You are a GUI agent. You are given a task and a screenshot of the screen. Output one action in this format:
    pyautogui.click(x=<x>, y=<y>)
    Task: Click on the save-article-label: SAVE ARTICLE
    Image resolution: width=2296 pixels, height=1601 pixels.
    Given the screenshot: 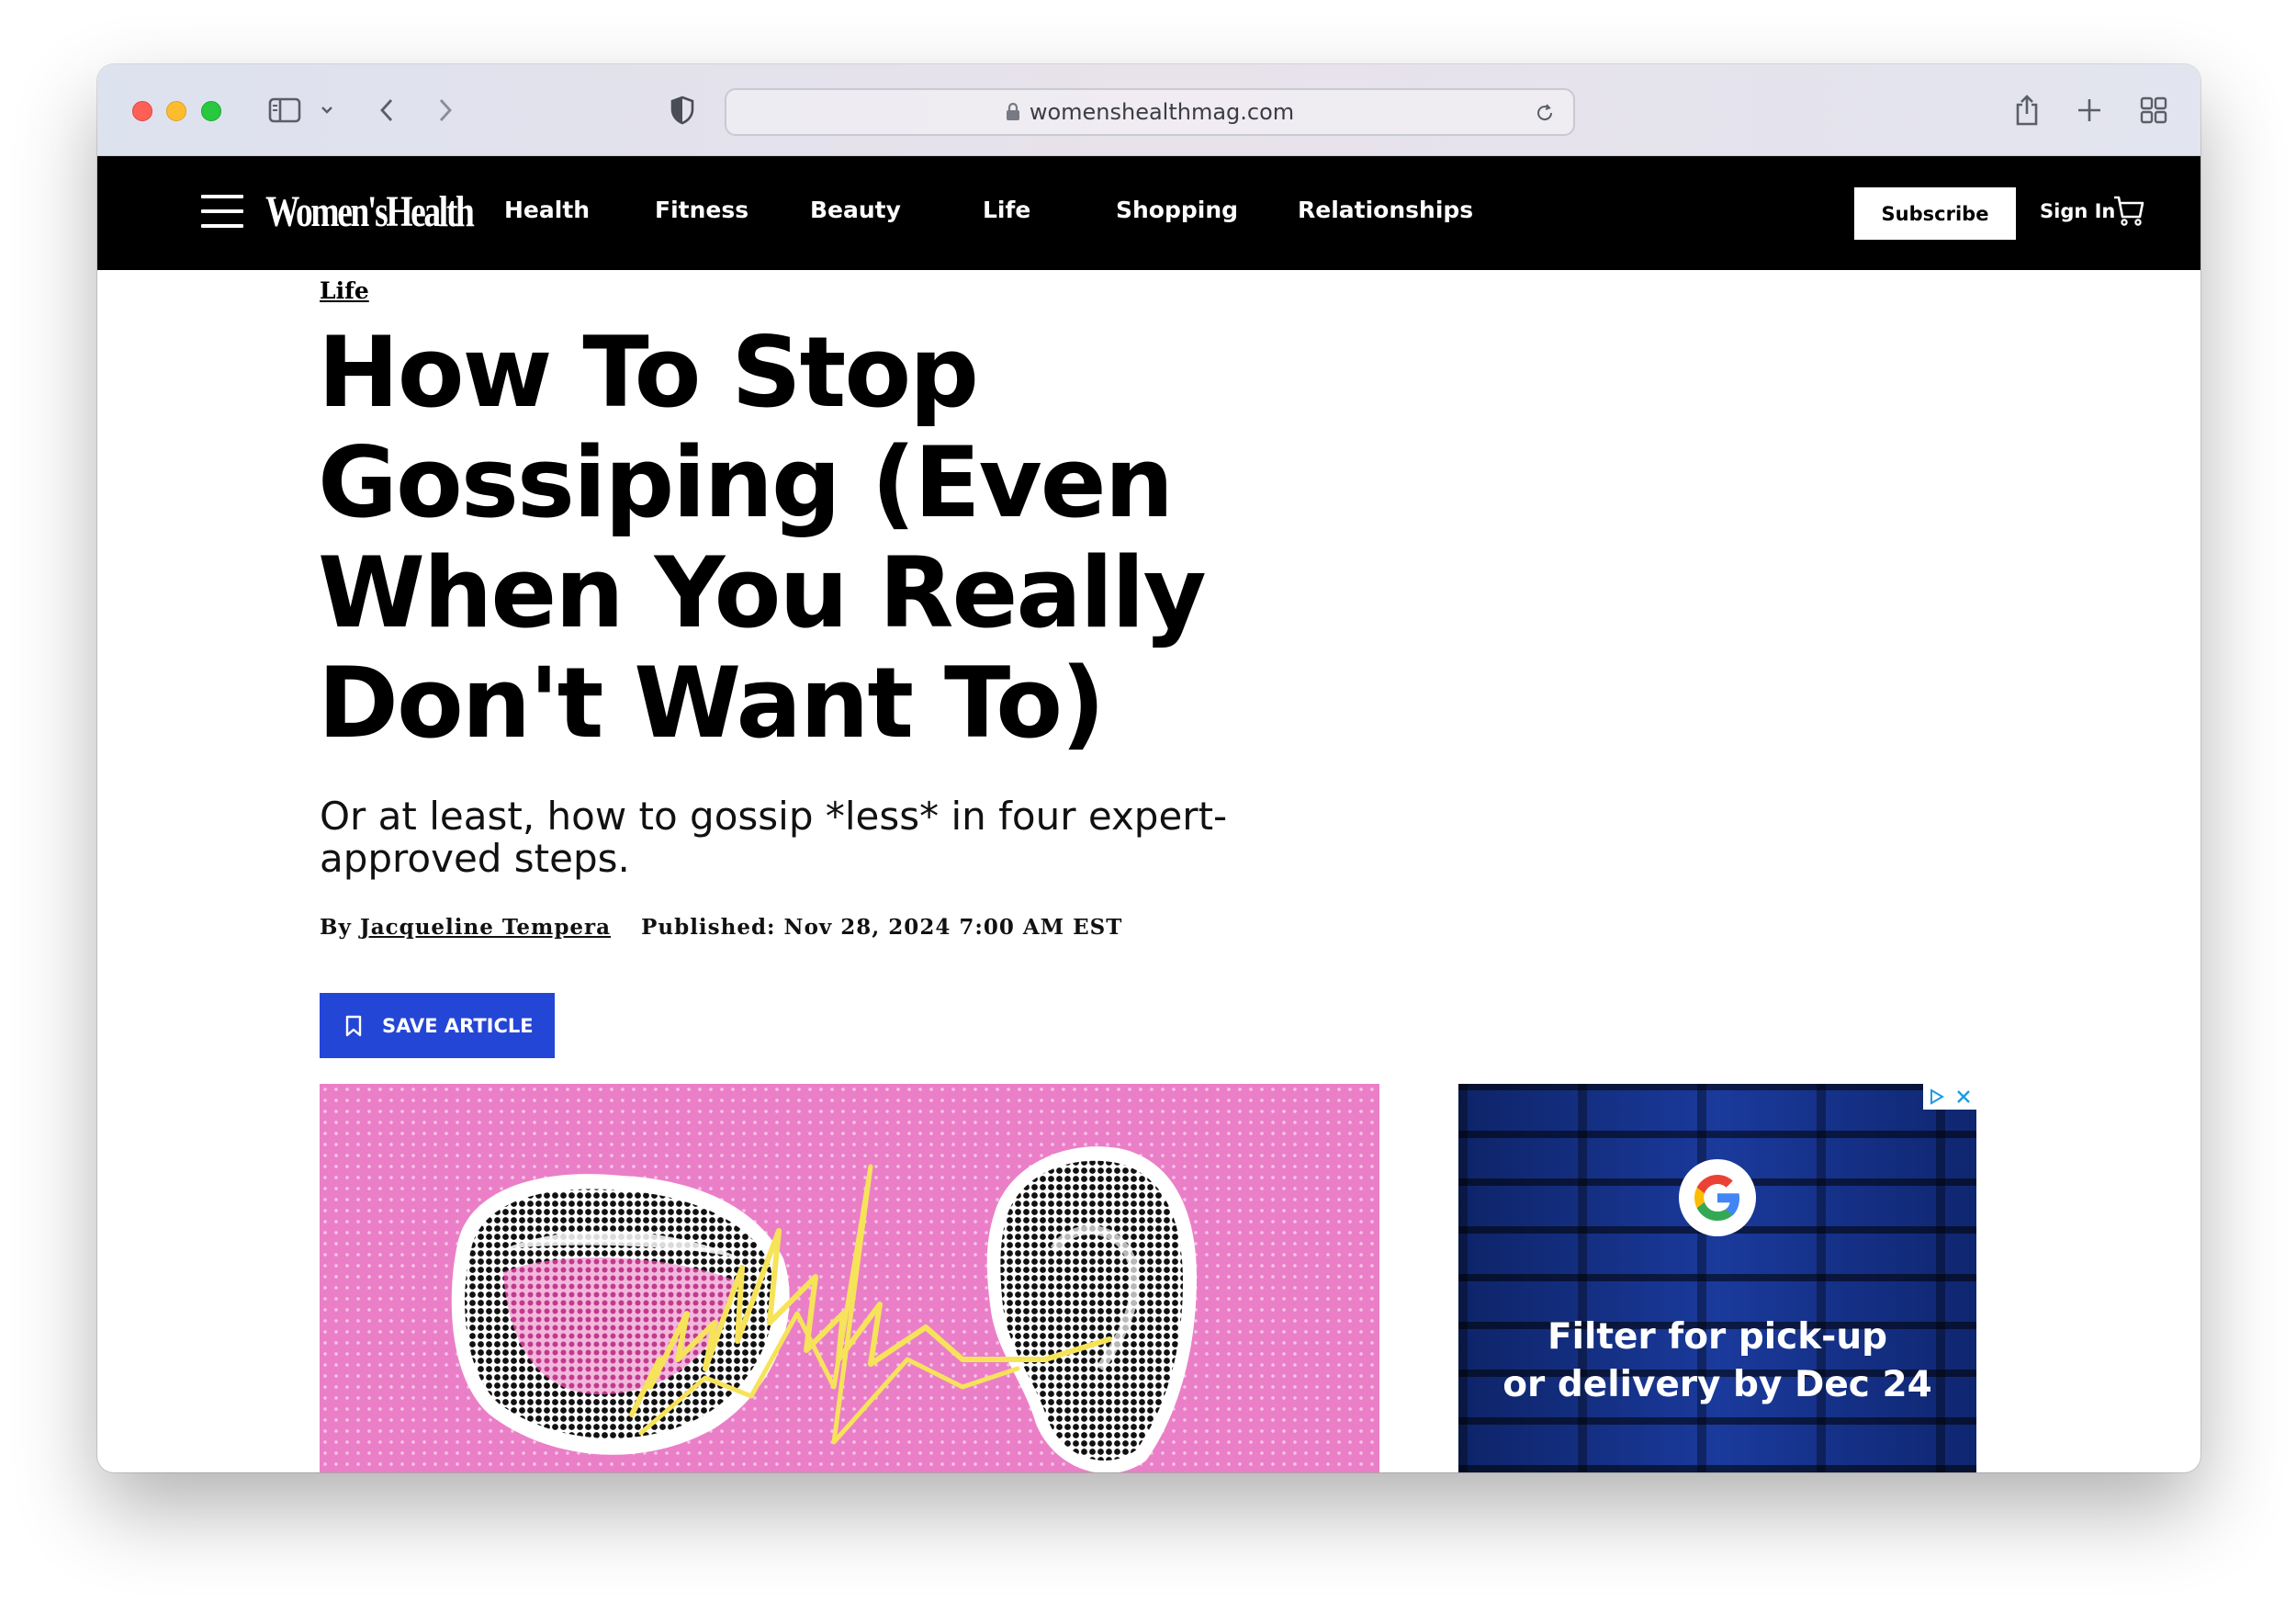 What is the action you would take?
    pyautogui.click(x=458, y=1025)
    